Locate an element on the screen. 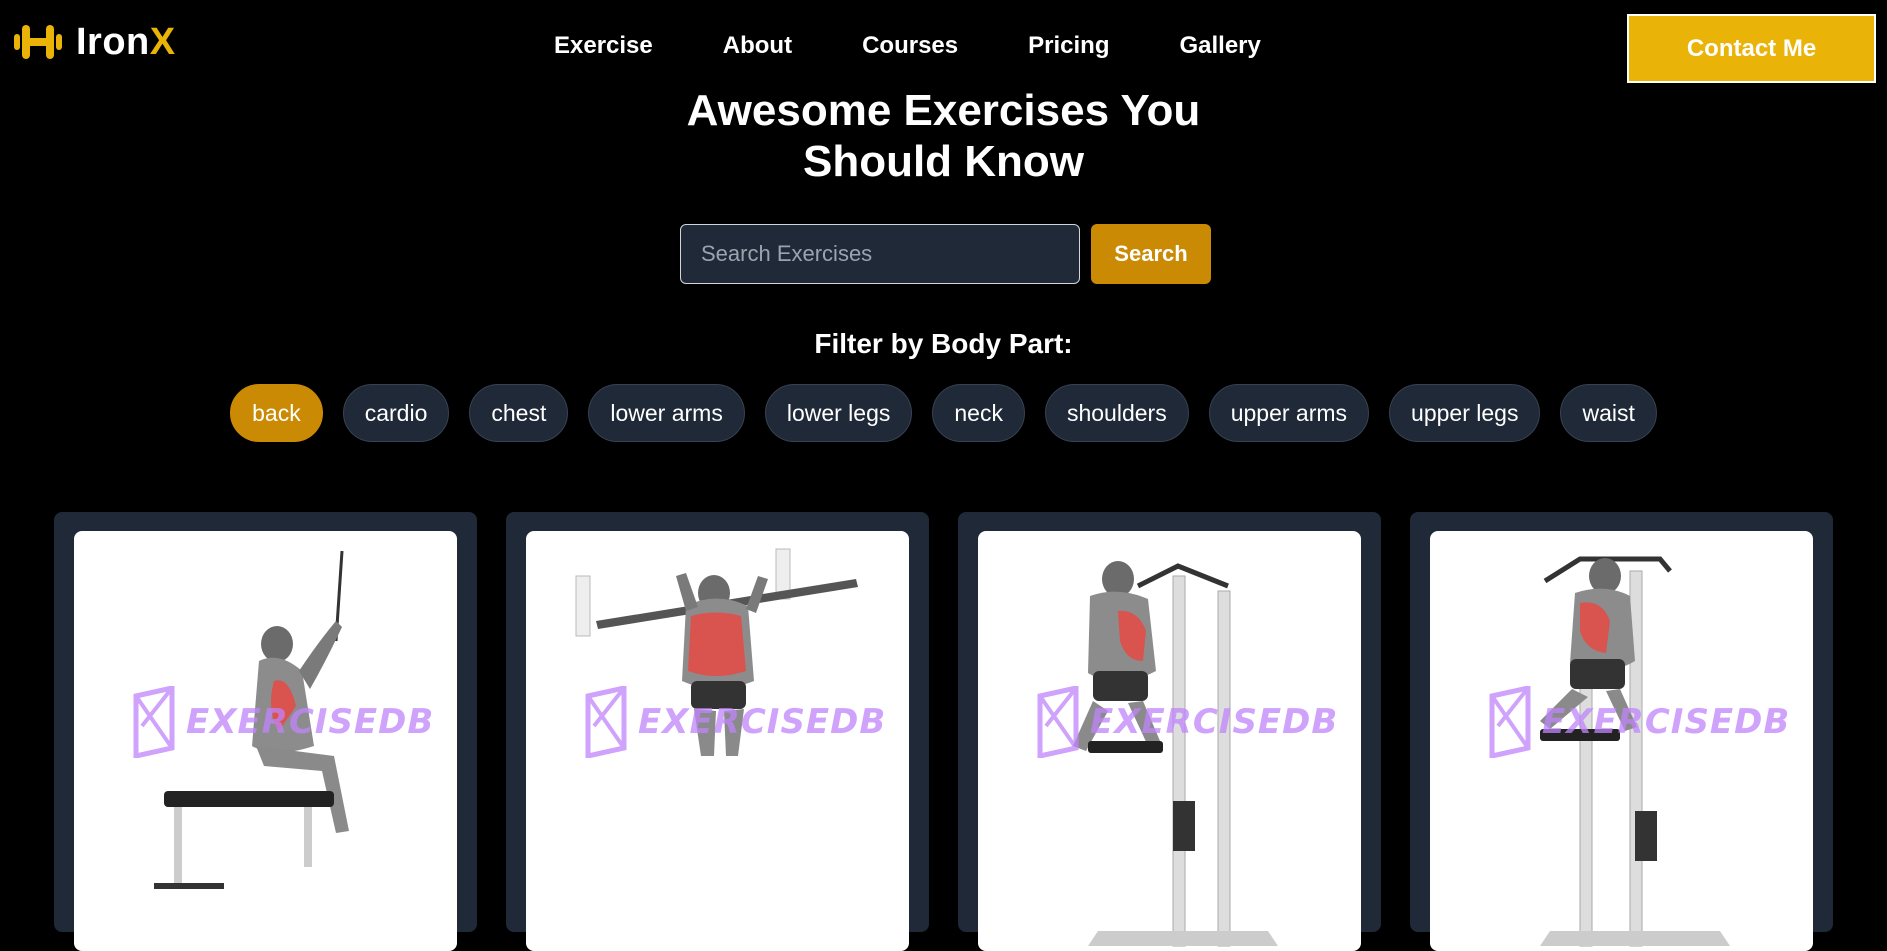 This screenshot has height=951, width=1887. nav-link-about: About is located at coordinates (757, 46).